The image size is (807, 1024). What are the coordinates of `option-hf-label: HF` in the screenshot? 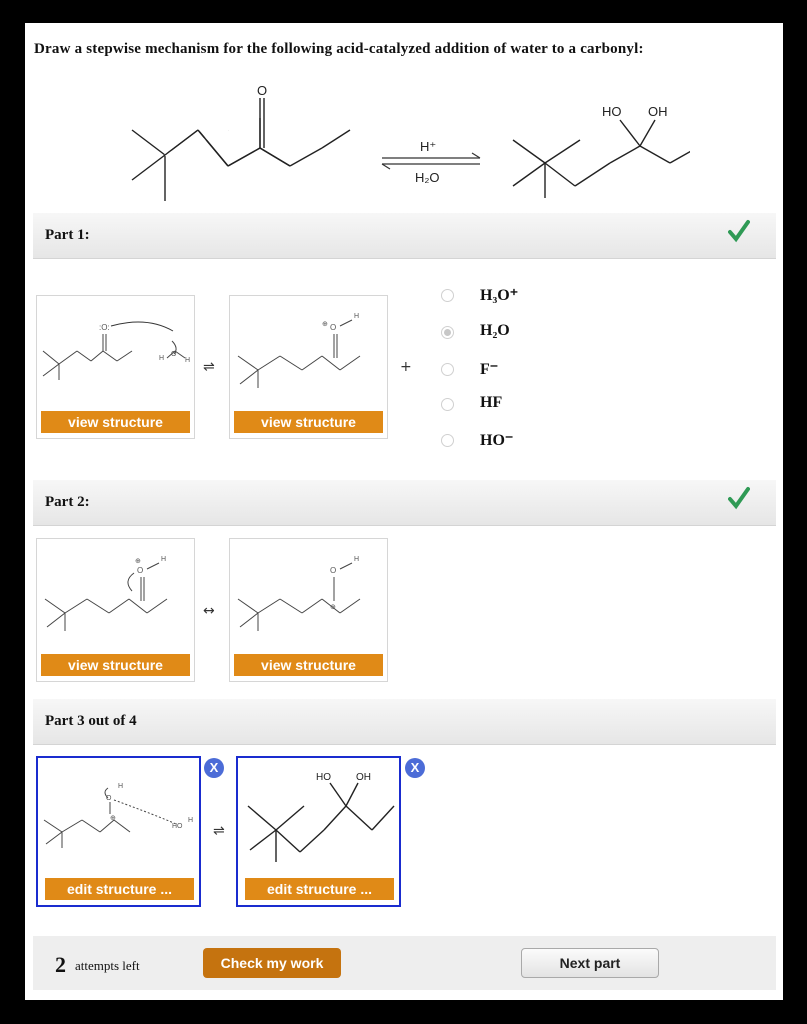 It's located at (491, 402).